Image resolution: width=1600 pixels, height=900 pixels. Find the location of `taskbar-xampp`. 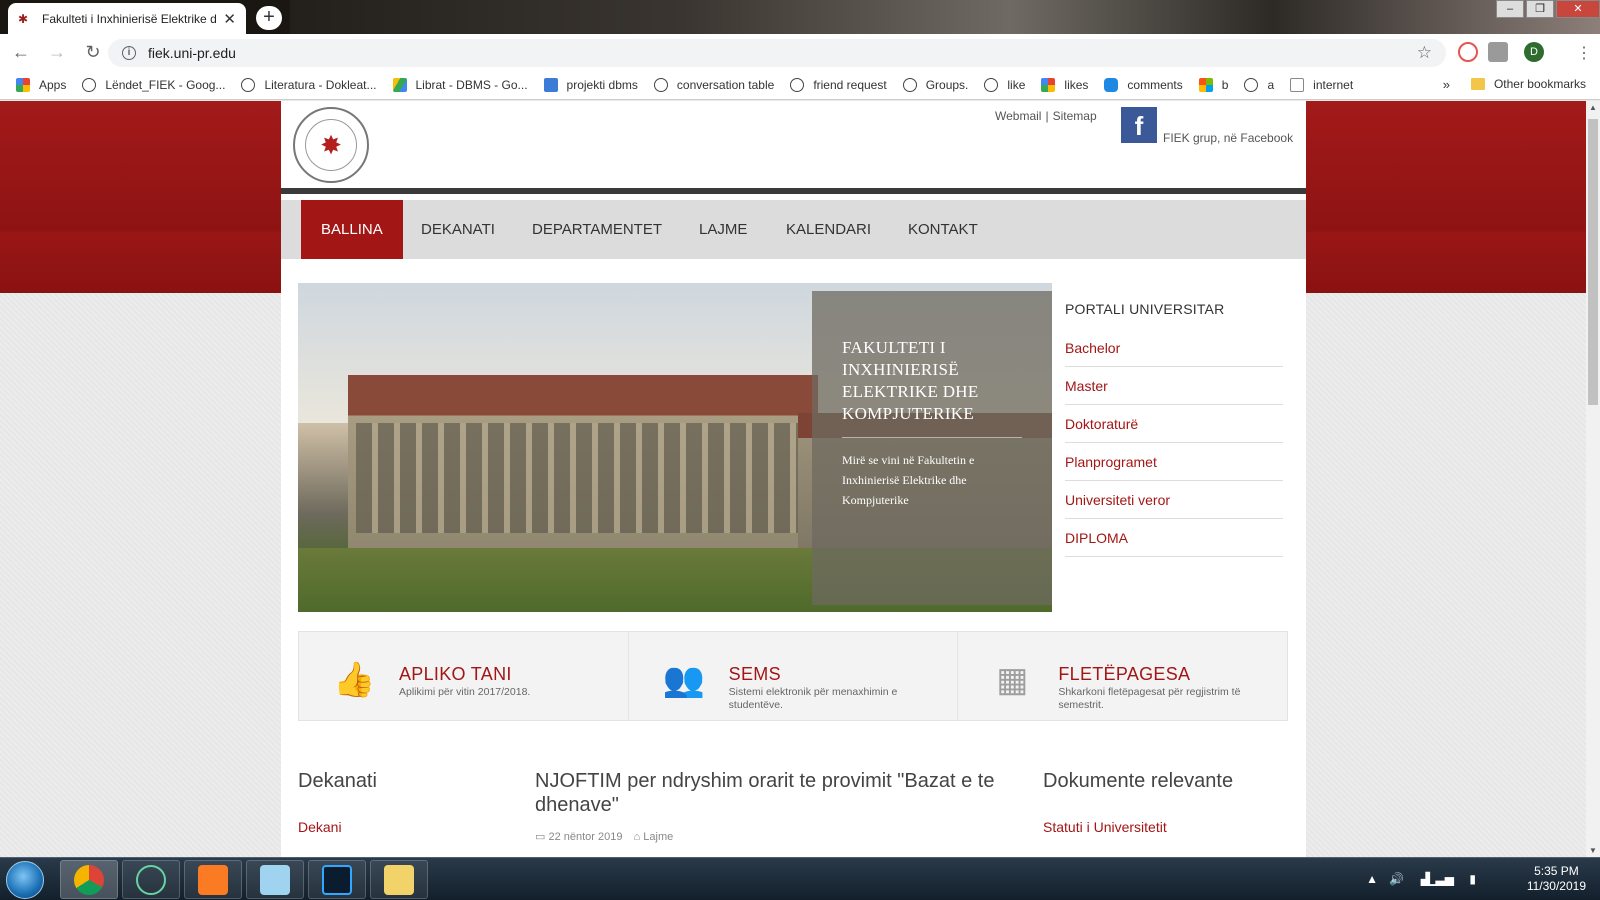

taskbar-xampp is located at coordinates (213, 879).